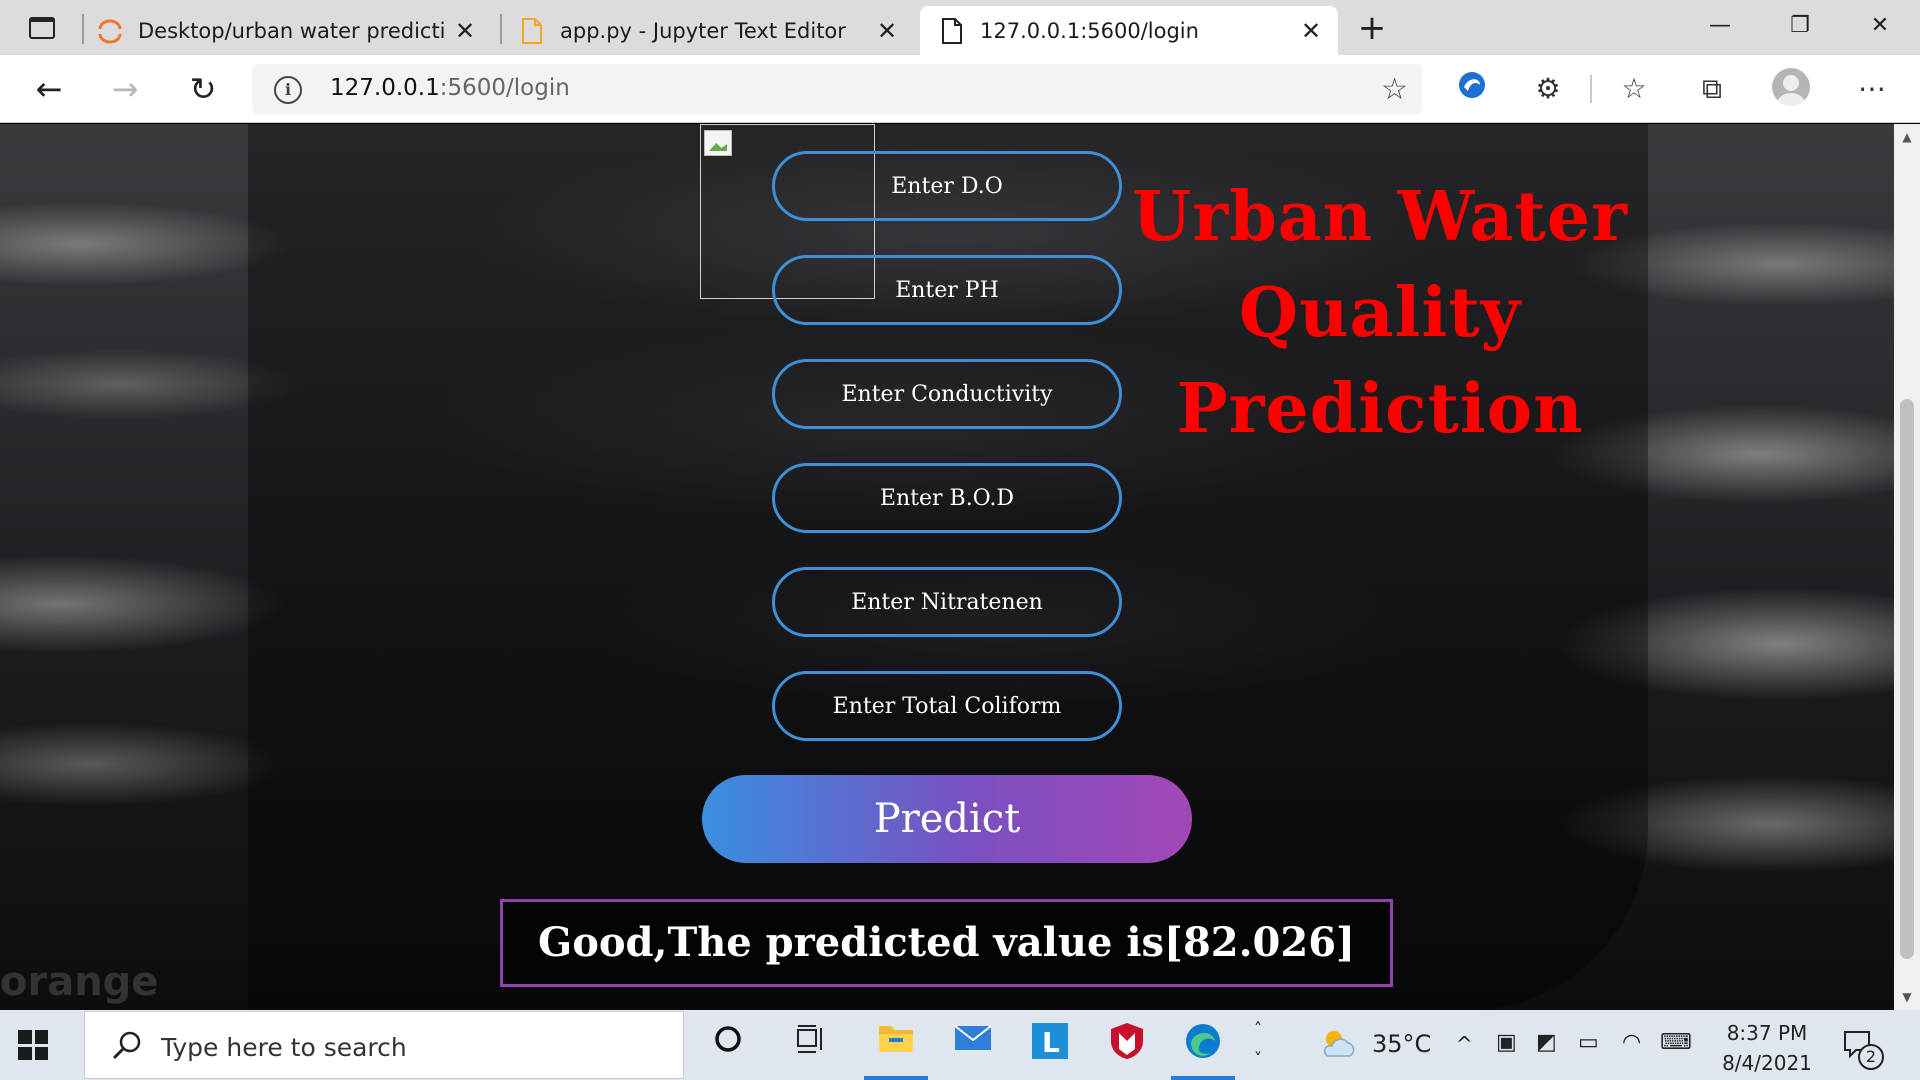  I want to click on cortana-icon, so click(728, 1045).